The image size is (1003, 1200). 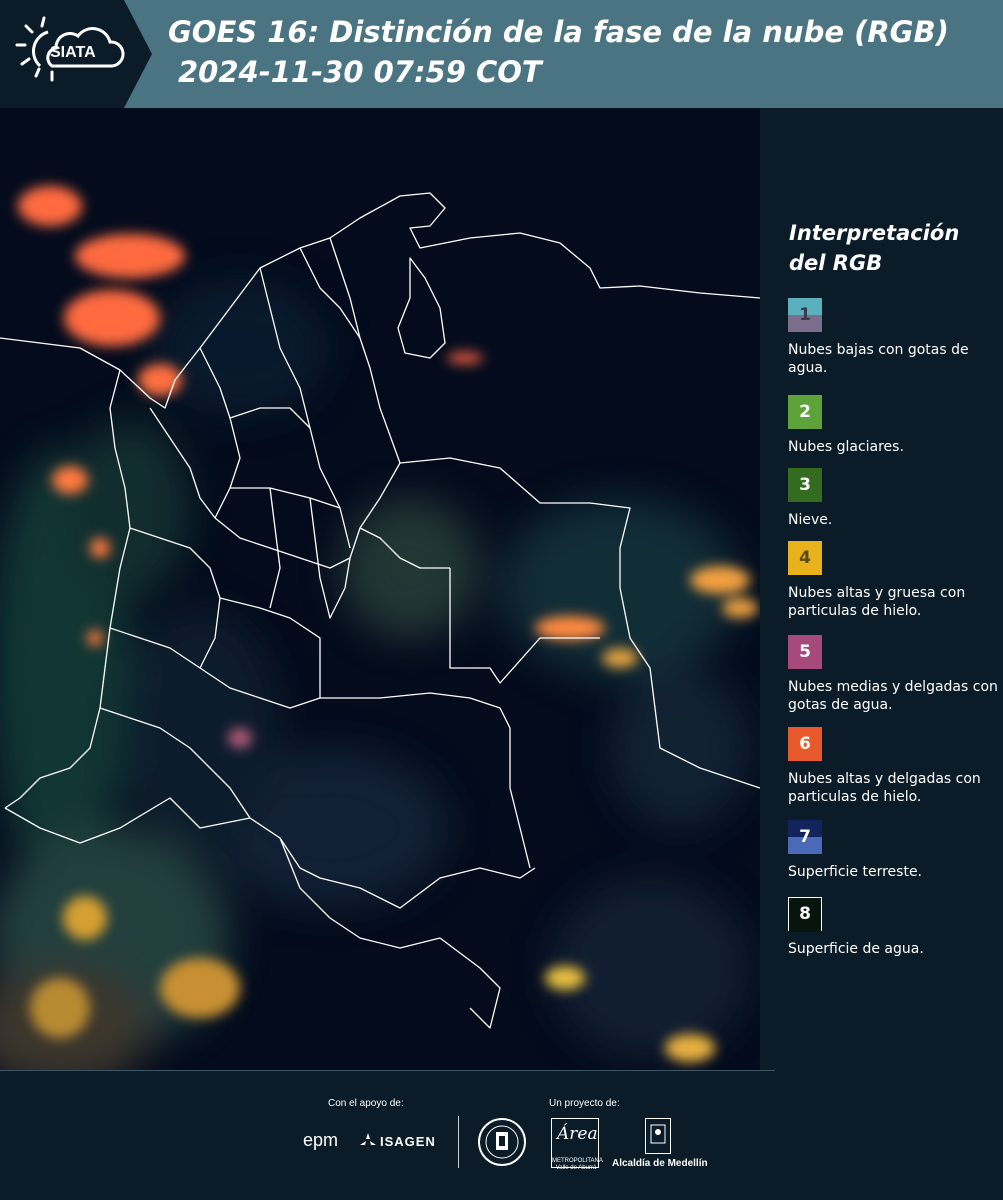 What do you see at coordinates (577, 1164) in the screenshot?
I see `area-metropolitana-caption: METROPOLITANA Valle de Aburrá` at bounding box center [577, 1164].